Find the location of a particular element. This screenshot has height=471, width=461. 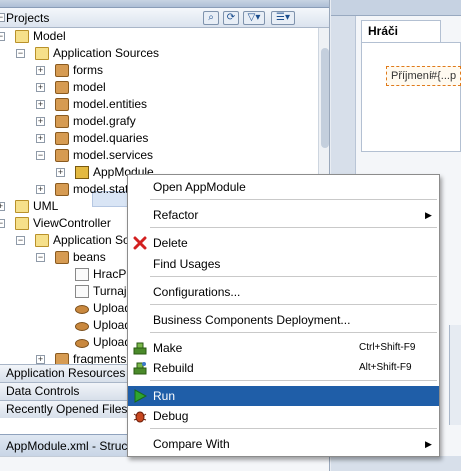

menu-item-delete: Delete is located at coordinates (283, 243).